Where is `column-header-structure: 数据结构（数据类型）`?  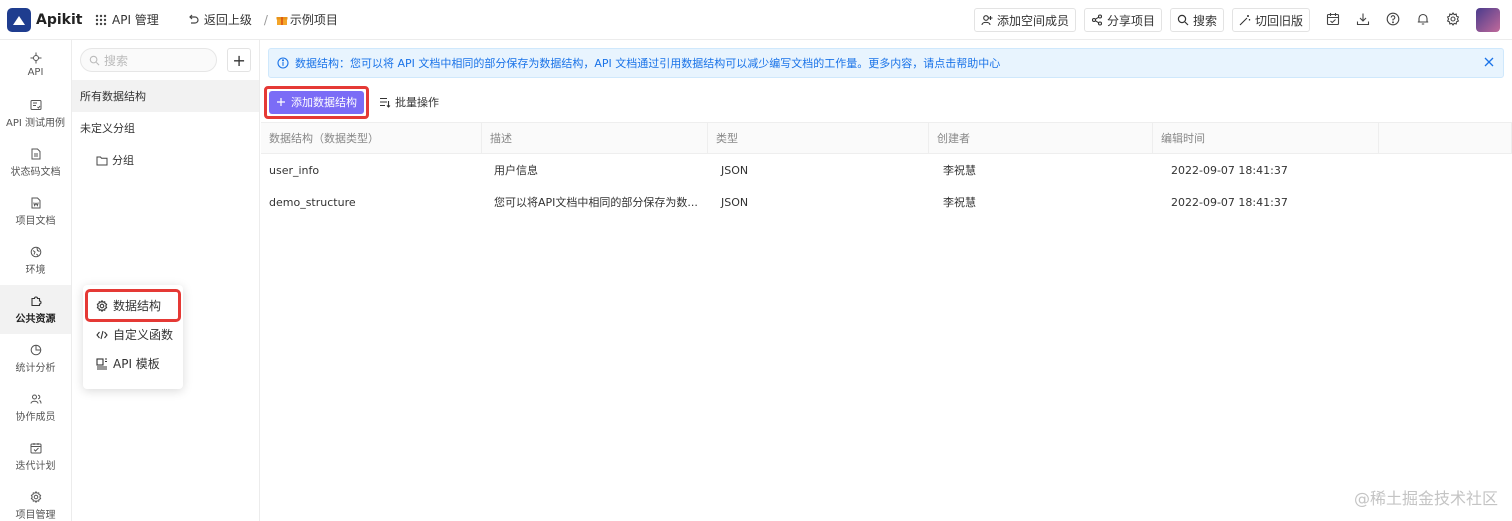 column-header-structure: 数据结构（数据类型） is located at coordinates (371, 138).